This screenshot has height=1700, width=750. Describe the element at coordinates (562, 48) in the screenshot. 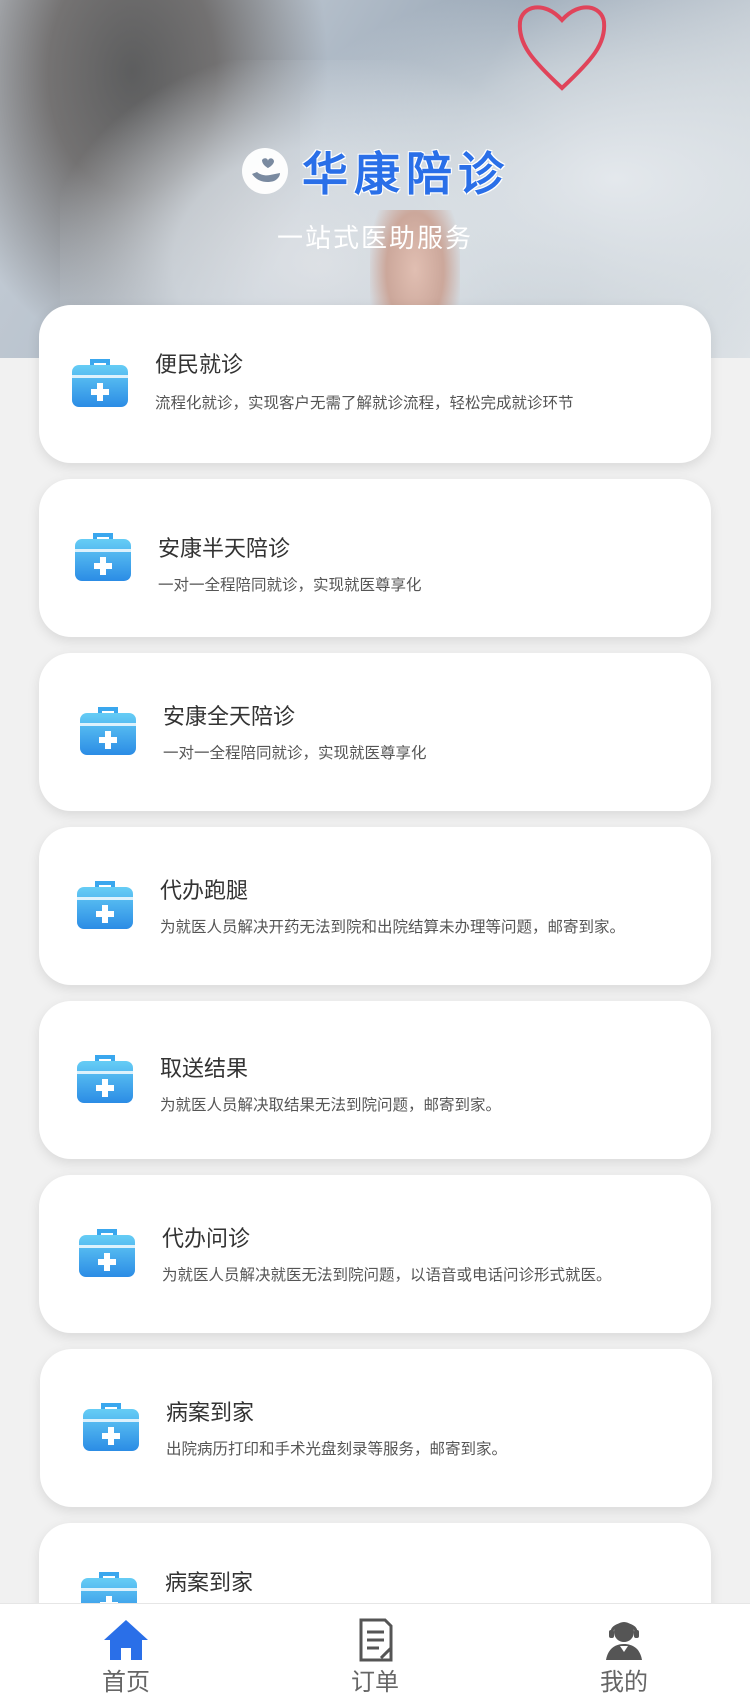

I see `heart-icon` at that location.